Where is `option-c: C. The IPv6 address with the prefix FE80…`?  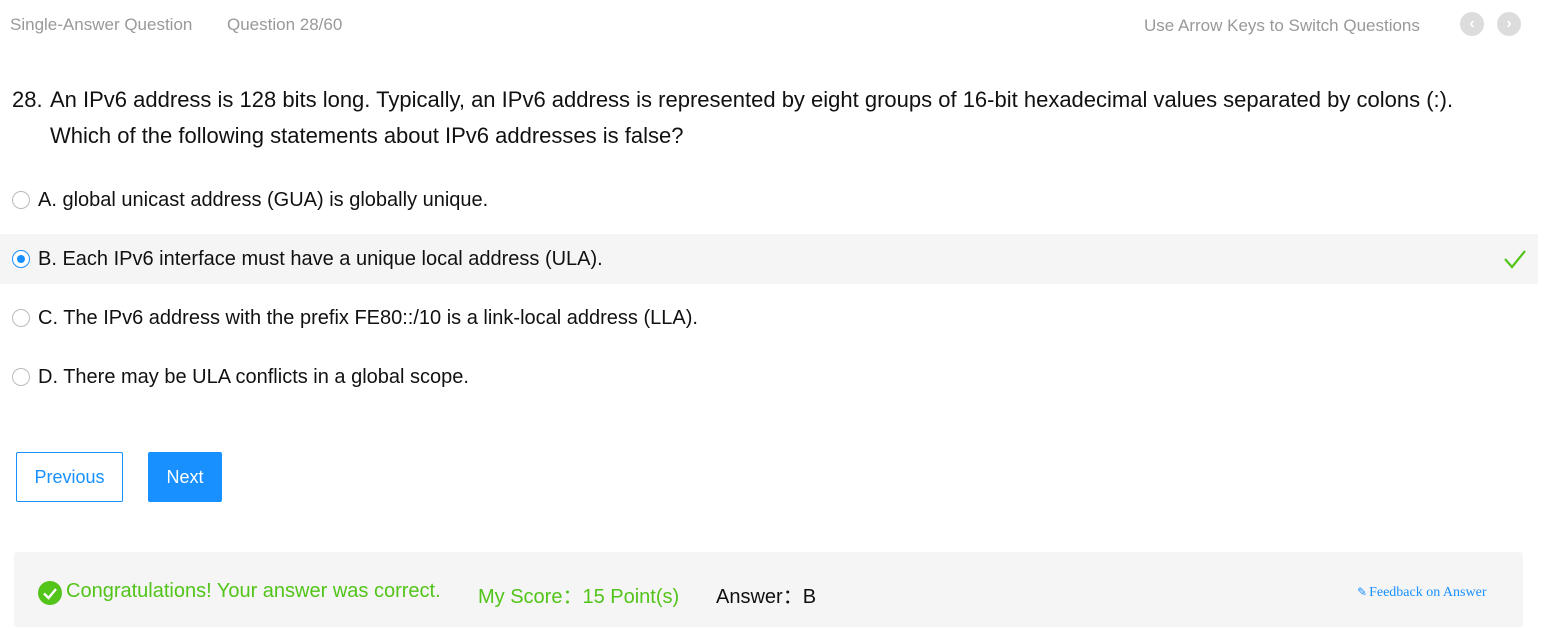
option-c: C. The IPv6 address with the prefix FE80… is located at coordinates (769, 318).